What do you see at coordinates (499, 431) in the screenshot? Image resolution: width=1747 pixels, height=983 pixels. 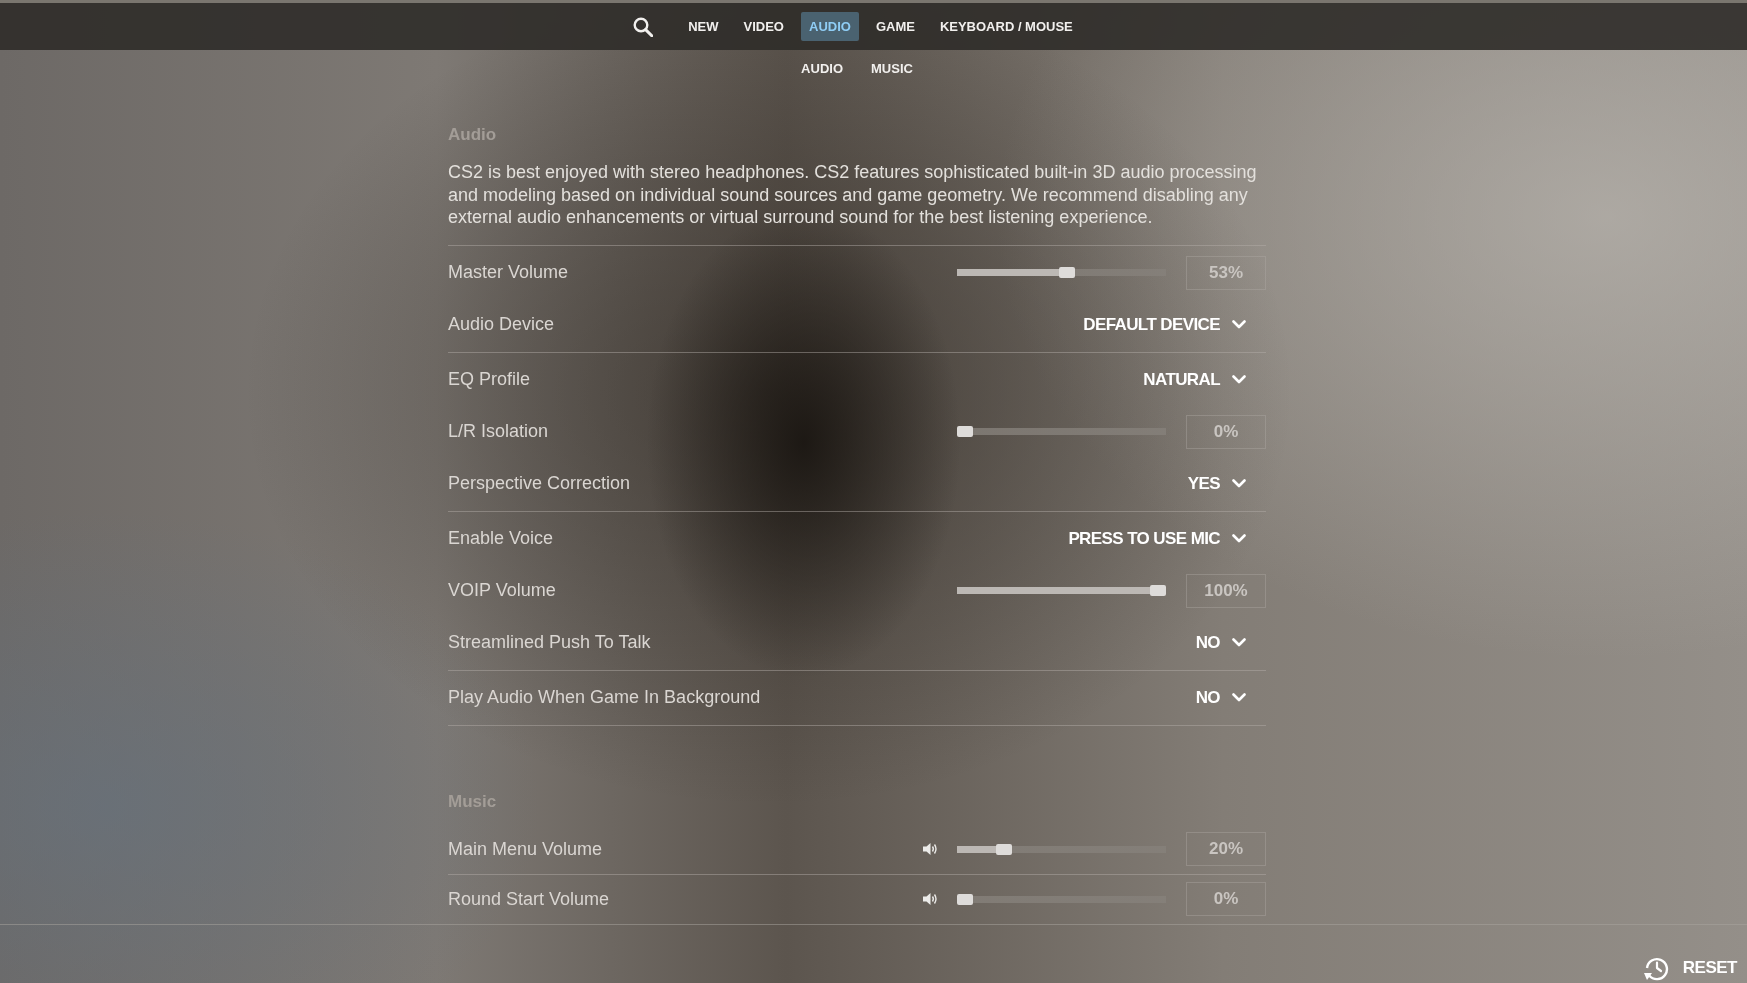 I see `setting-label: L/R Isolation` at bounding box center [499, 431].